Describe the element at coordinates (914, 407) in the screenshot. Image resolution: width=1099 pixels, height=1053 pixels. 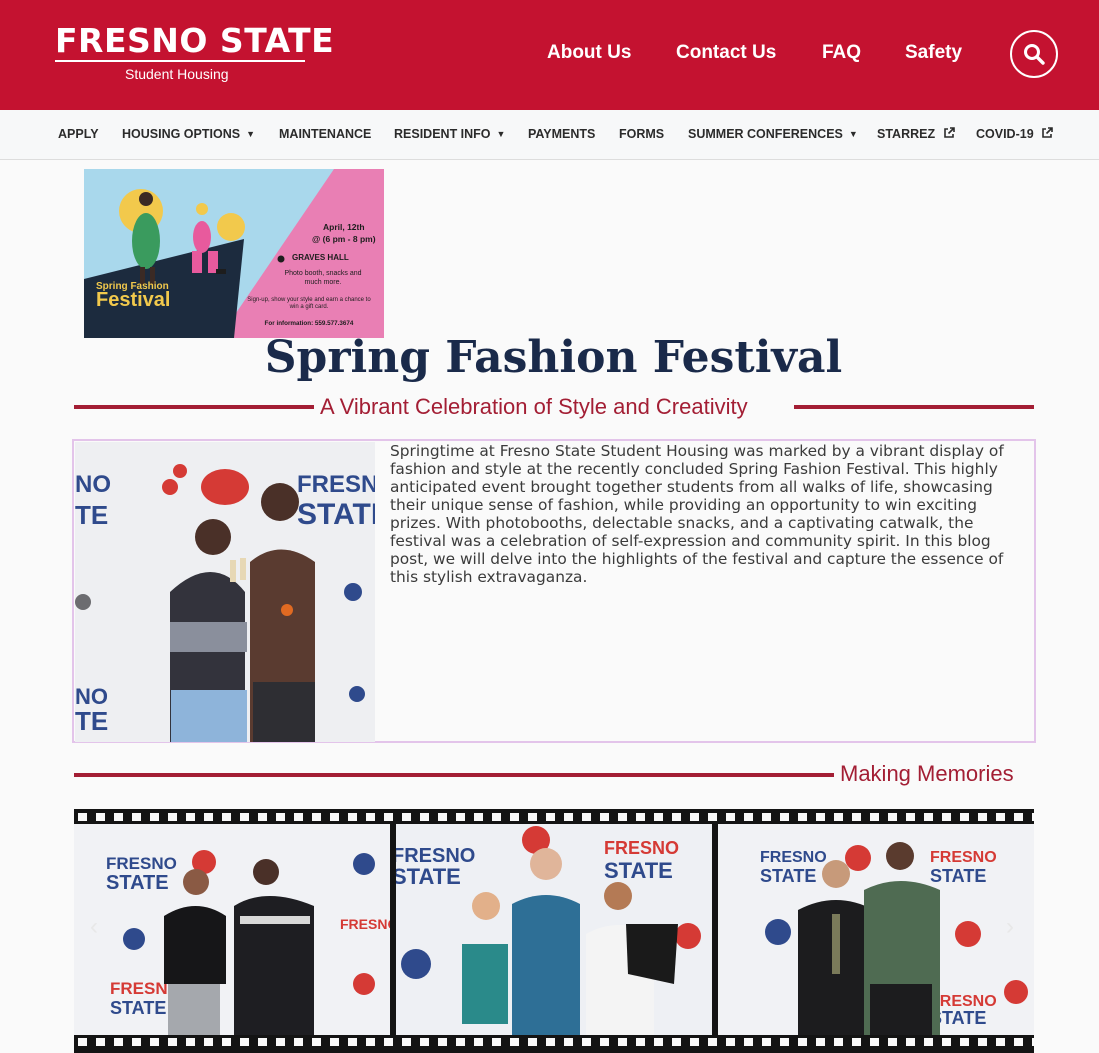
I see `subtitle-rule-right` at that location.